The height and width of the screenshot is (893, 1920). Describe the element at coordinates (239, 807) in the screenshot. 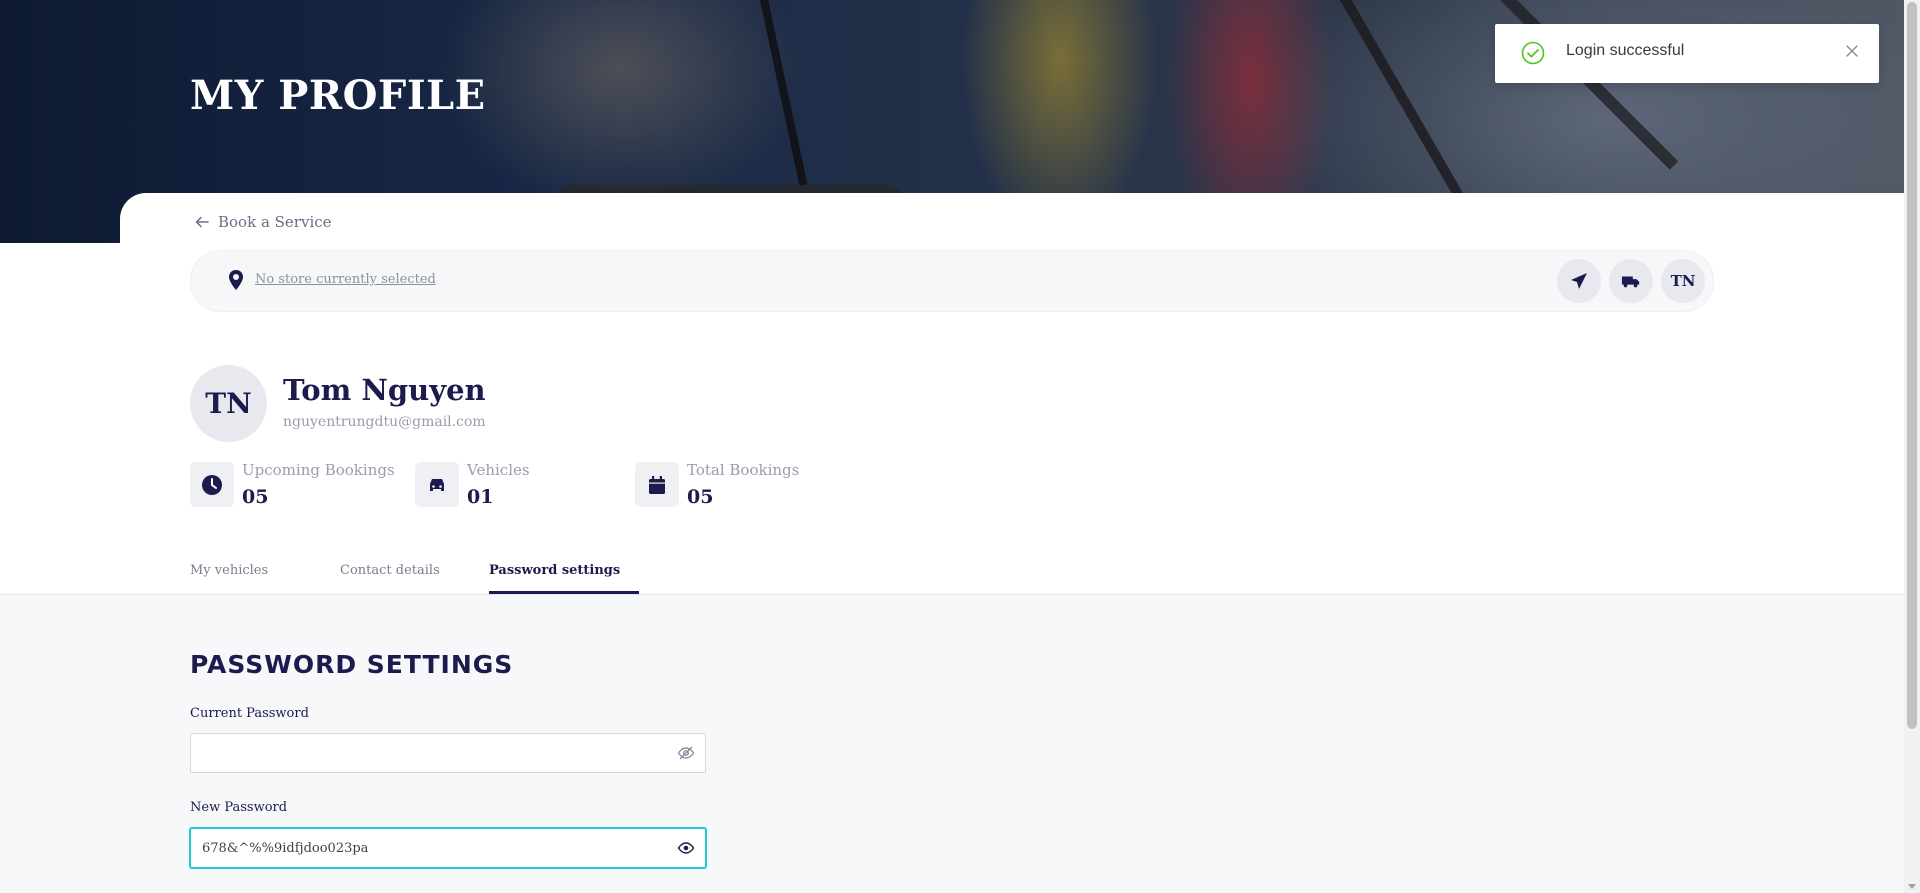

I see `new-password-label: New Password` at that location.